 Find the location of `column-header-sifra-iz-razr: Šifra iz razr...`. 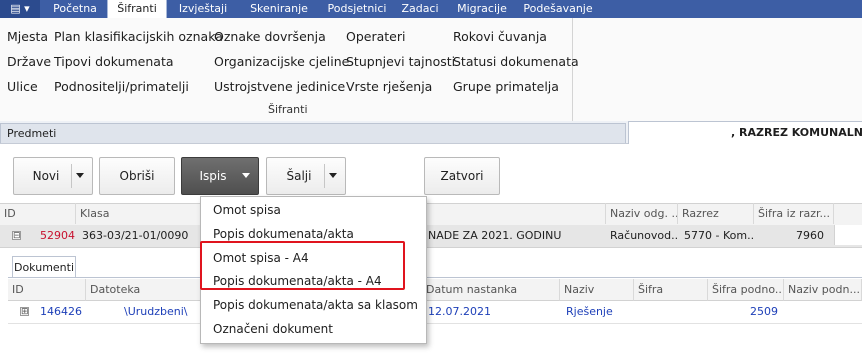

column-header-sifra-iz-razr: Šifra iz razr... is located at coordinates (794, 213).